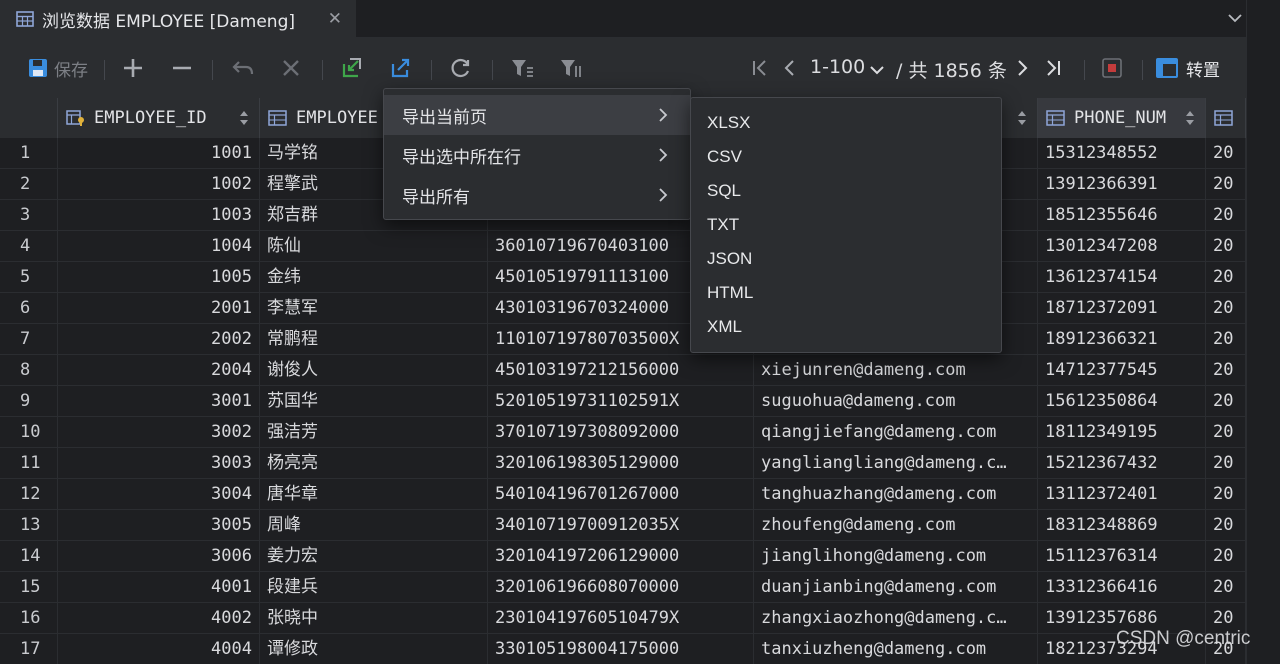  Describe the element at coordinates (623, 277) in the screenshot. I see `table-row: 5 1005 金纬 45010519791113100 13612374154 20` at that location.